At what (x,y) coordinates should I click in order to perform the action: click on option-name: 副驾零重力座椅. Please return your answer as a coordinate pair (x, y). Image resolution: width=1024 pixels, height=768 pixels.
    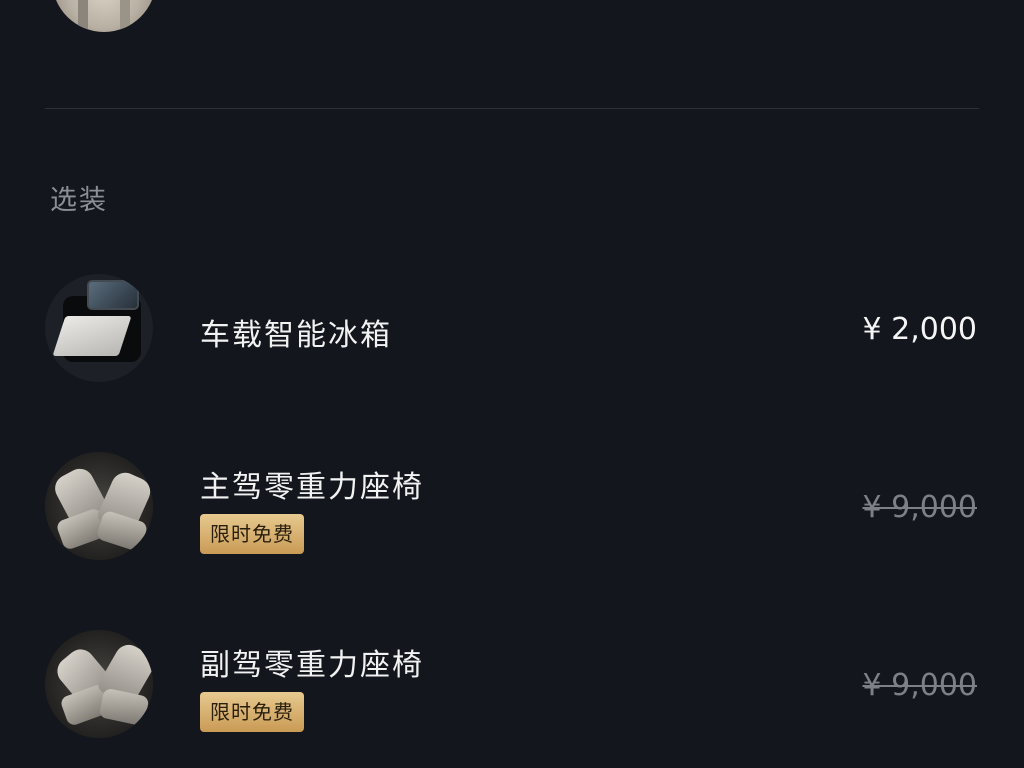
    Looking at the image, I should click on (312, 665).